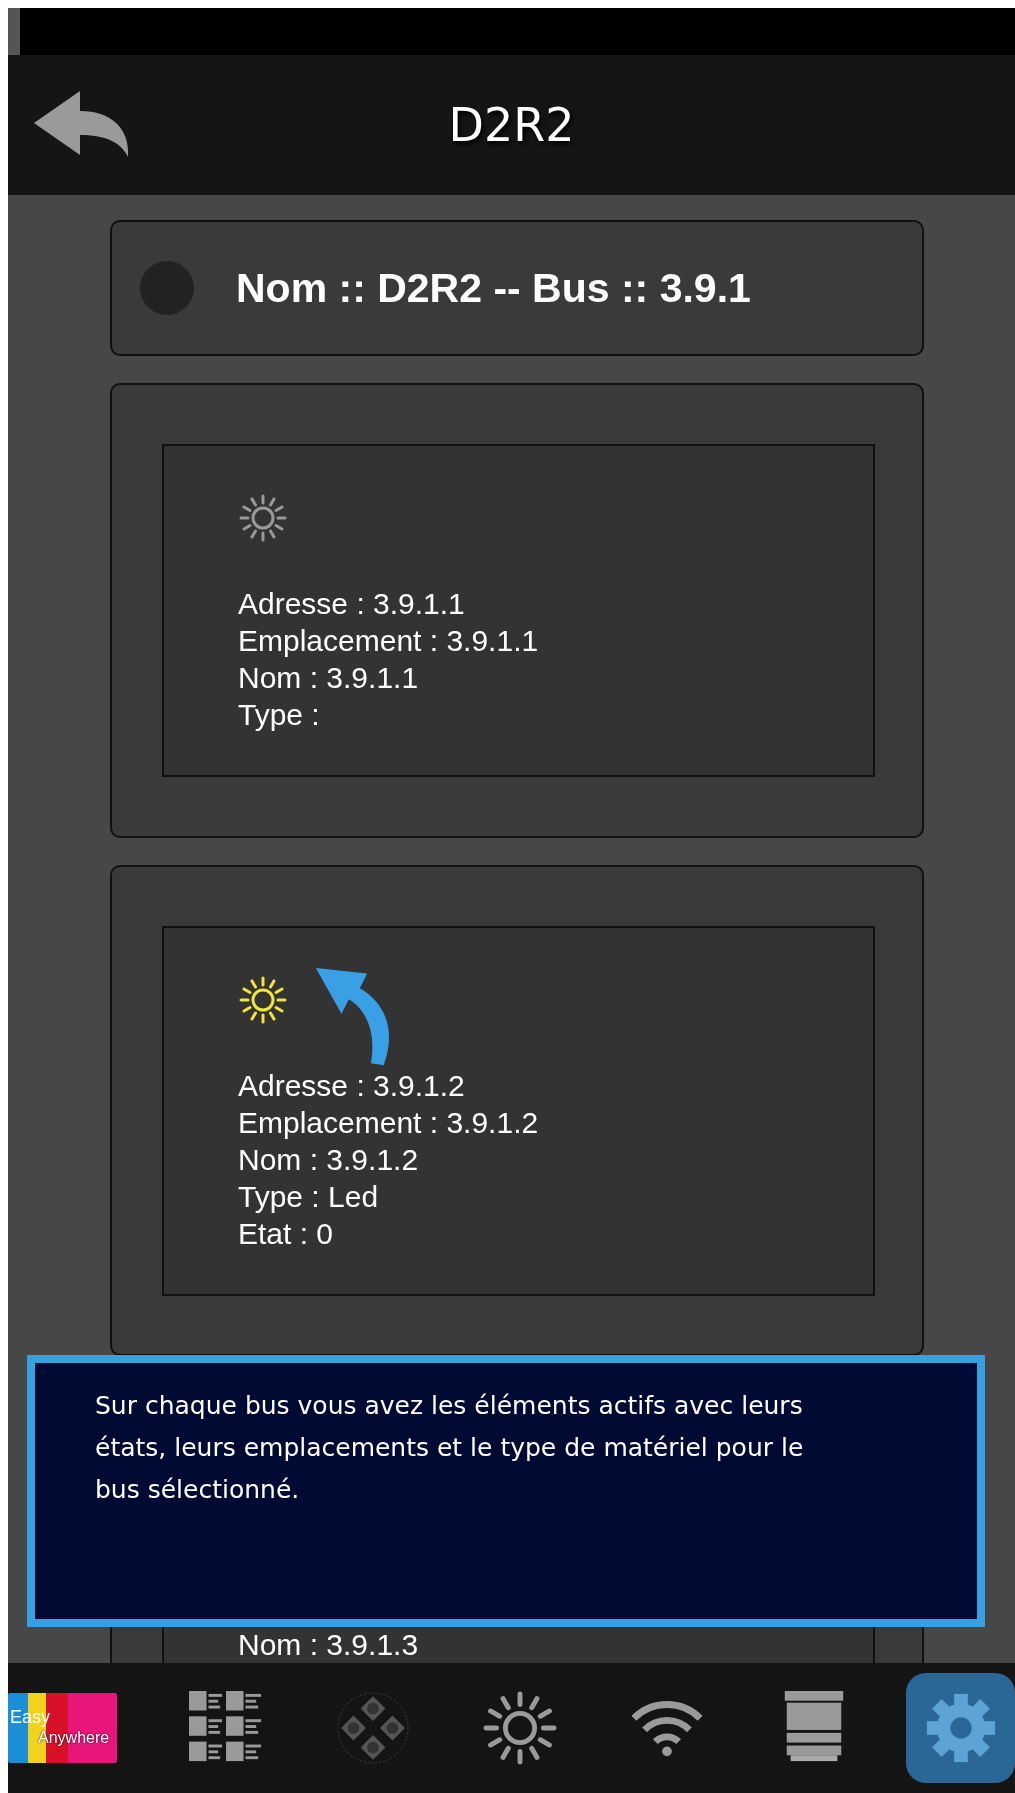  What do you see at coordinates (352, 604) in the screenshot?
I see `device-info-text: Adresse : 3.9.1.1` at bounding box center [352, 604].